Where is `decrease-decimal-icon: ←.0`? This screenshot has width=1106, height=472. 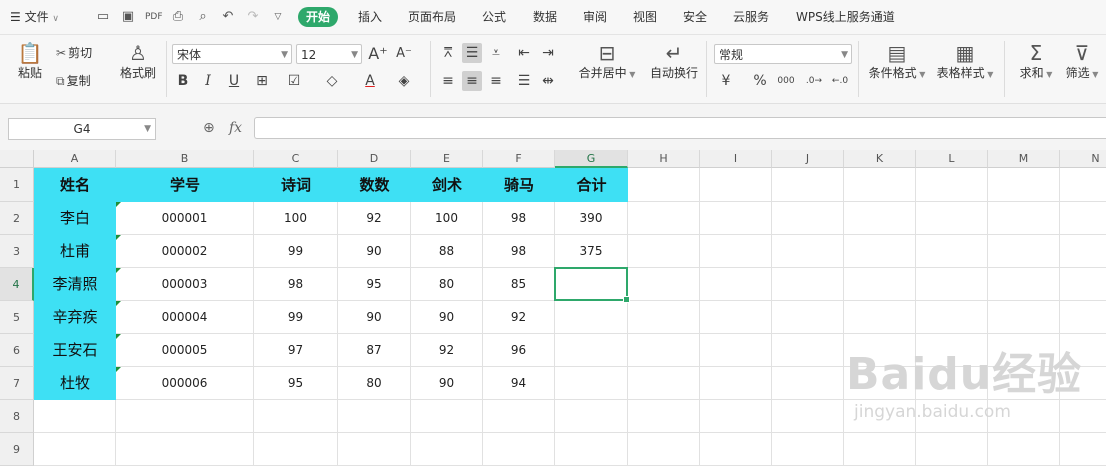 decrease-decimal-icon: ←.0 is located at coordinates (840, 81).